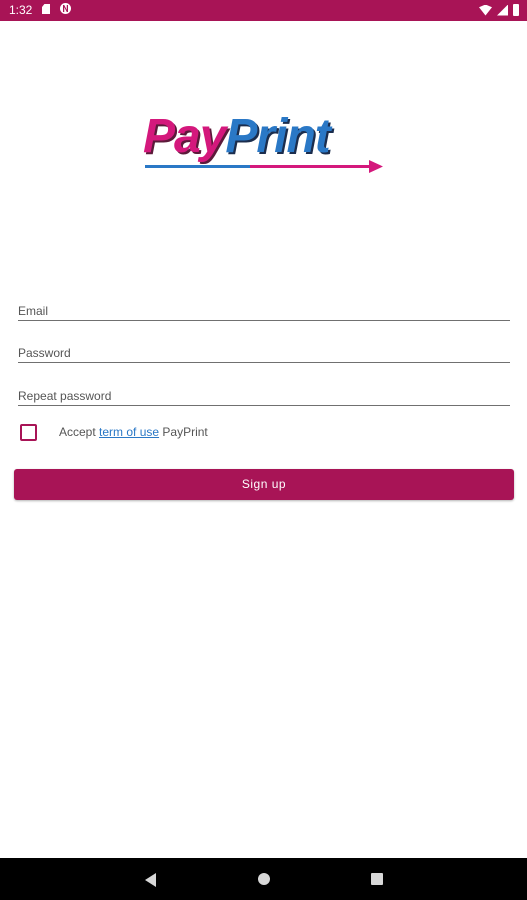 The width and height of the screenshot is (527, 900). Describe the element at coordinates (263, 10) in the screenshot. I see `status-bar: 1:32` at that location.